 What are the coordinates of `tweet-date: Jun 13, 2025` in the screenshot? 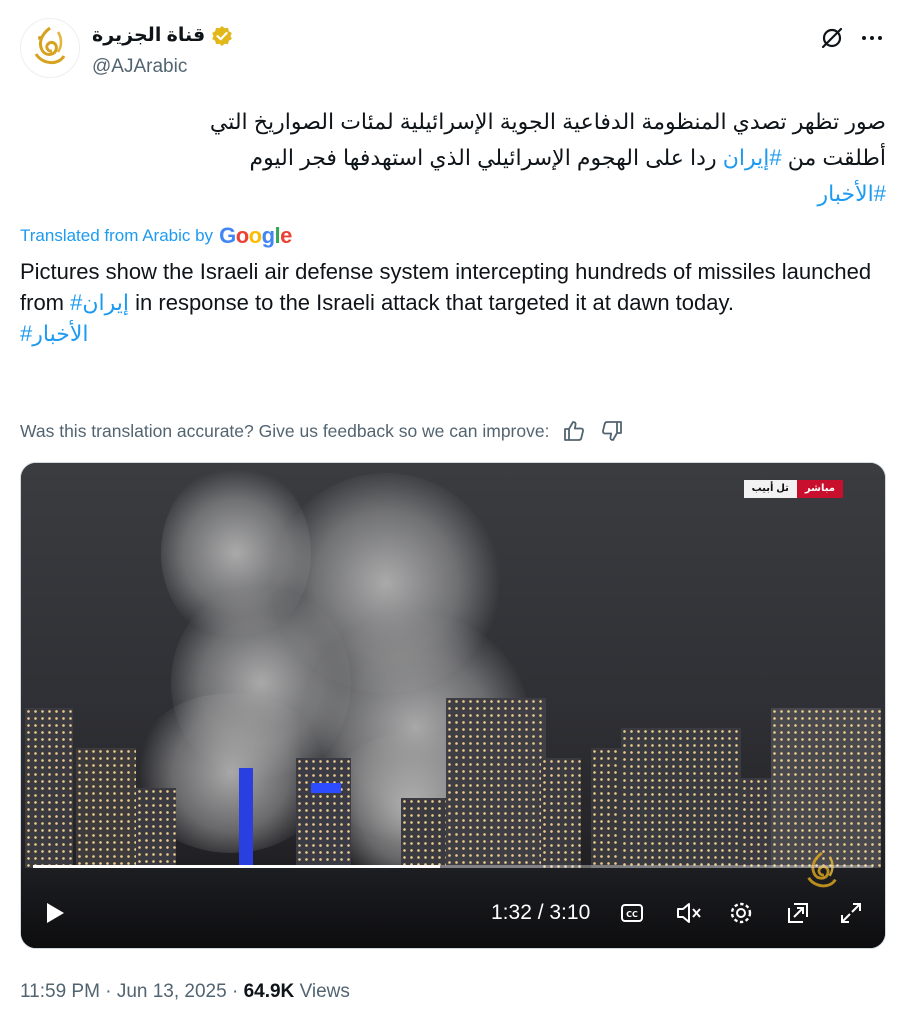 It's located at (172, 991).